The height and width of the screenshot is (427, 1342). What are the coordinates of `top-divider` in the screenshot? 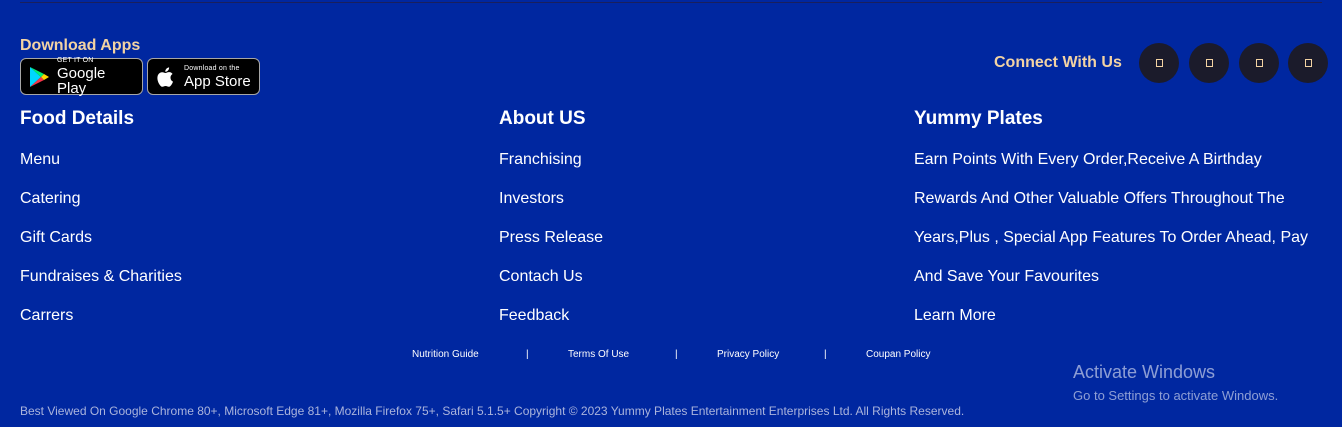 It's located at (671, 2).